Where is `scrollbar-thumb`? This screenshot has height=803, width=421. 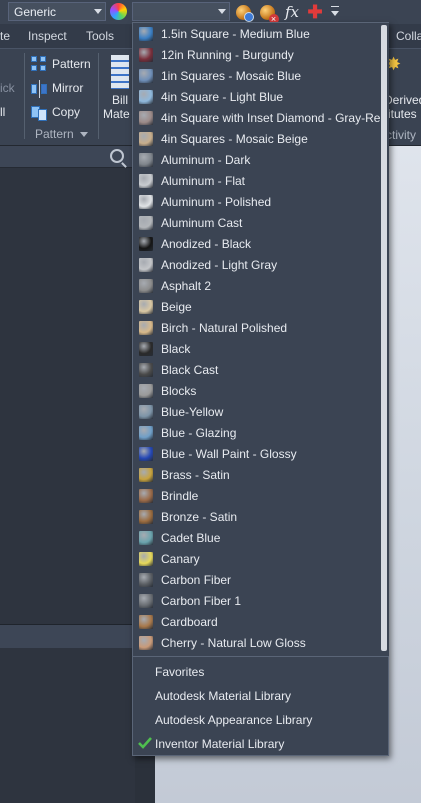
scrollbar-thumb is located at coordinates (384, 338).